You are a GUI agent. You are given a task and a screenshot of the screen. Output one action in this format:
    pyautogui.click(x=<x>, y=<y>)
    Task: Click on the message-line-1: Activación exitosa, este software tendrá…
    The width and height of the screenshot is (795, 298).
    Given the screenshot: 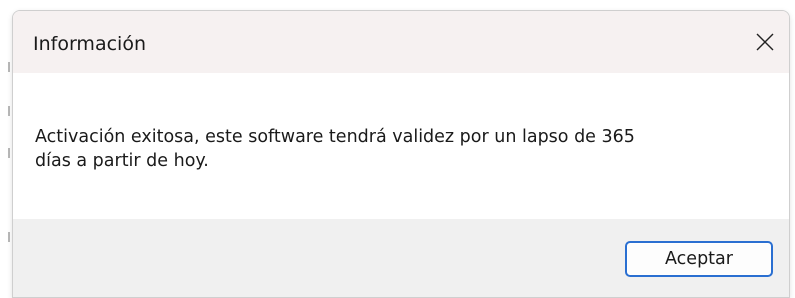 What is the action you would take?
    pyautogui.click(x=335, y=137)
    